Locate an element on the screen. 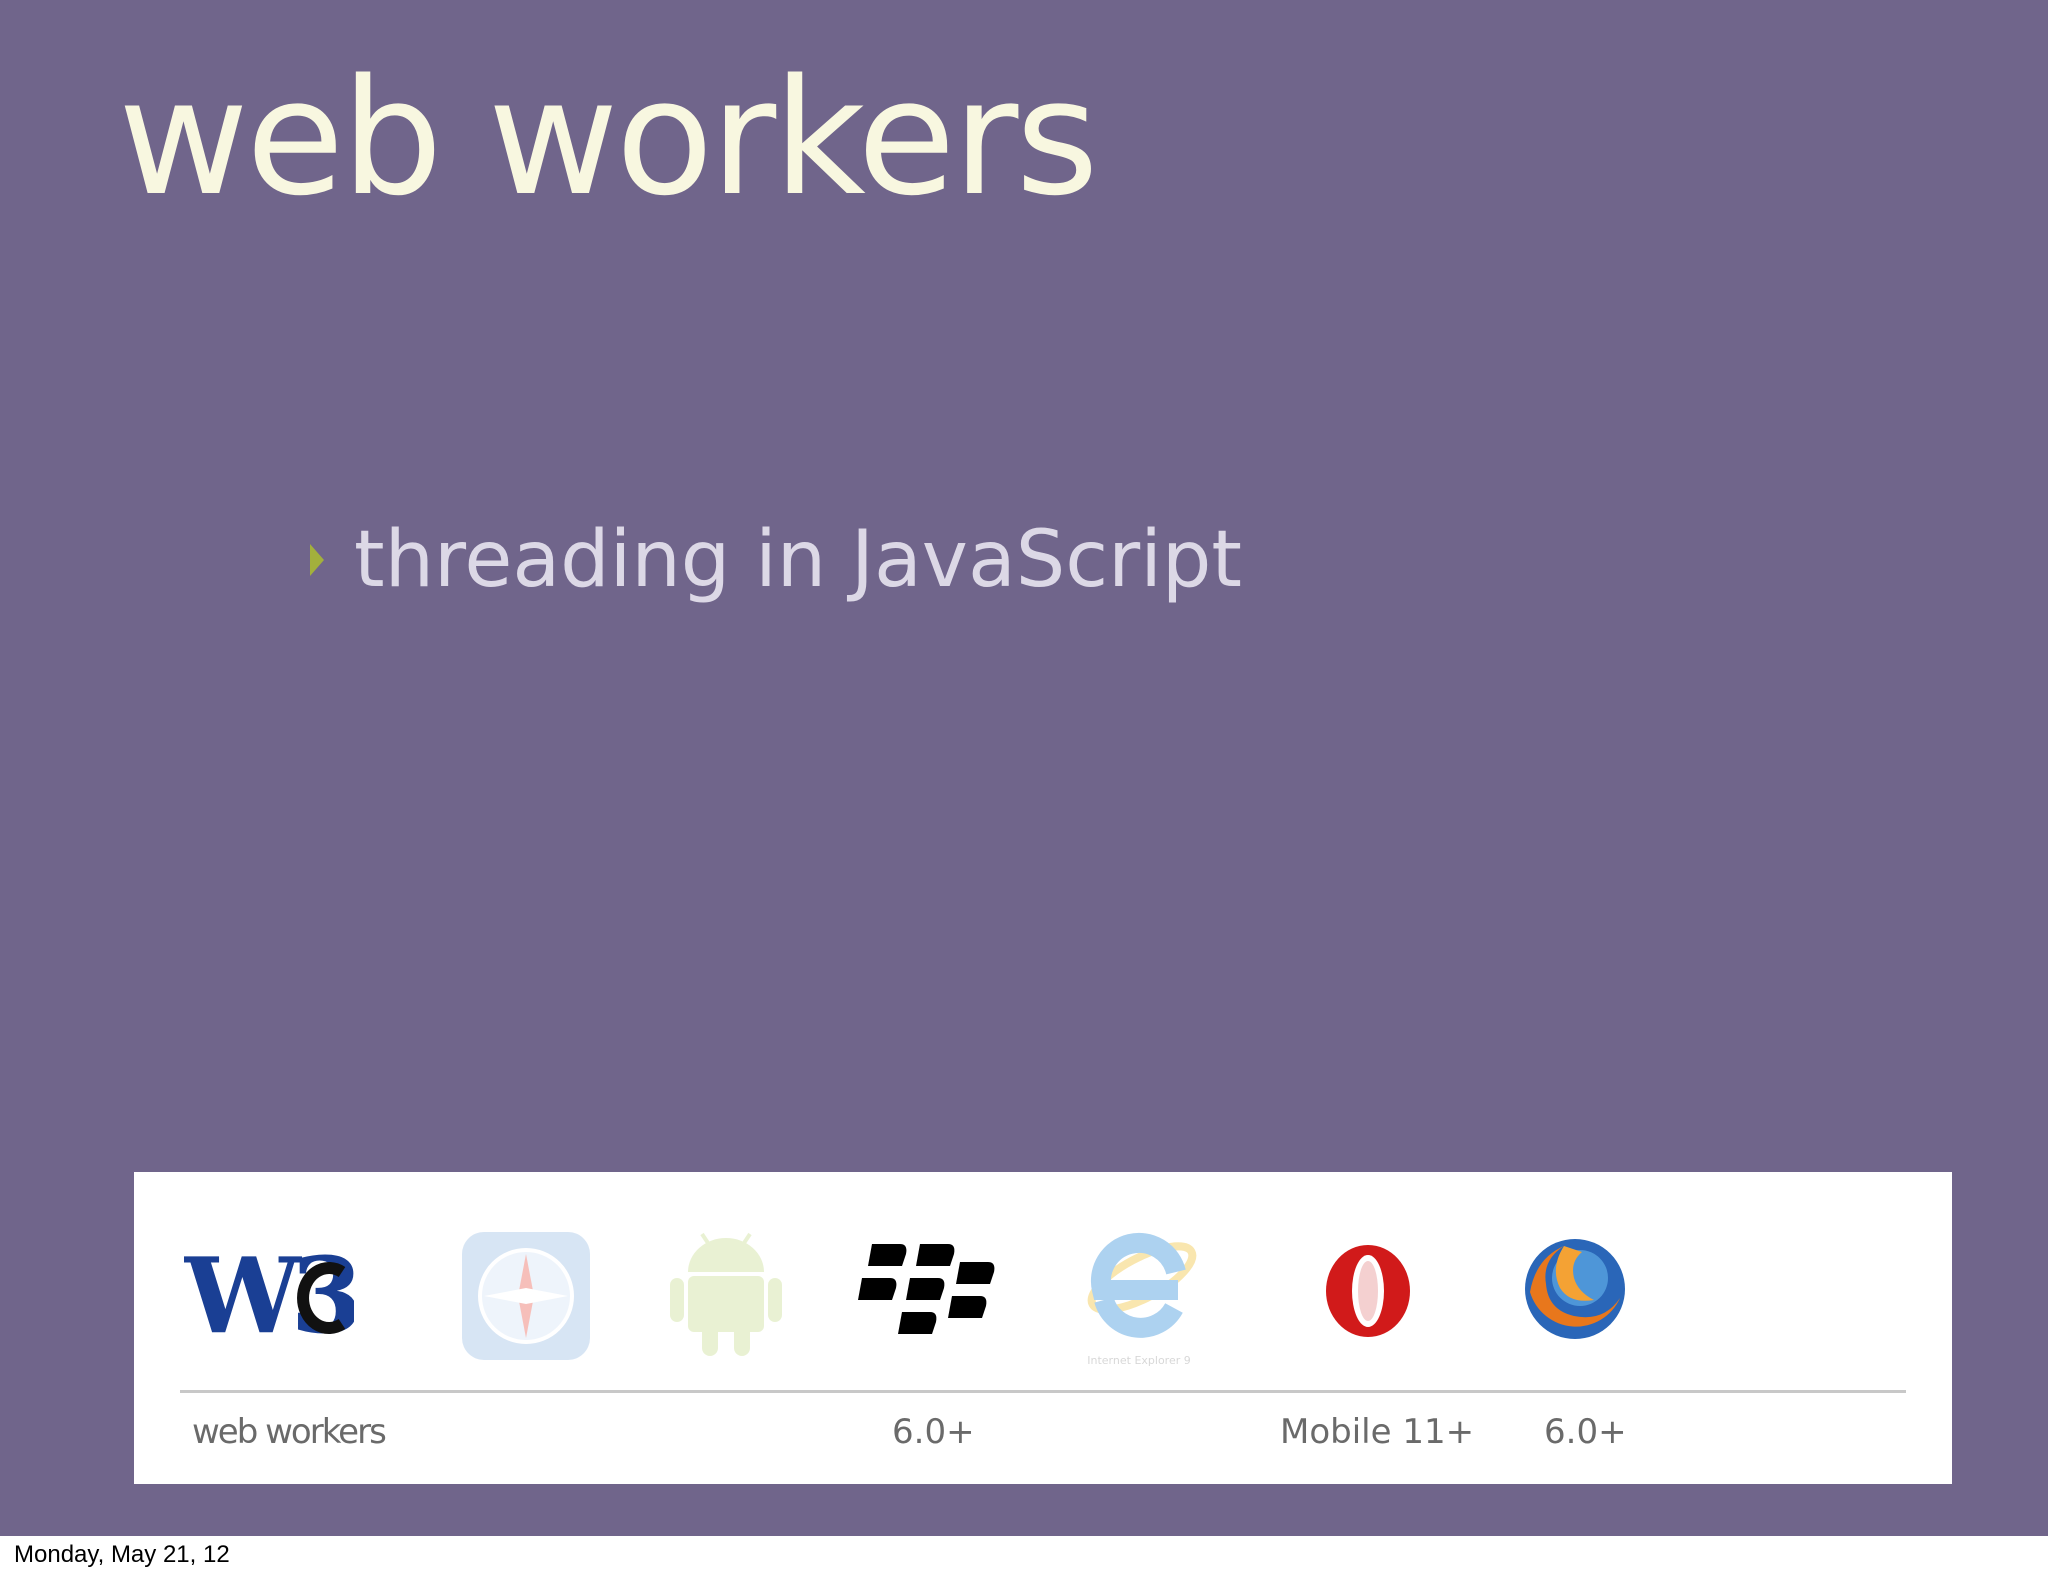 This screenshot has width=2048, height=1576. android-icon is located at coordinates (726, 1293).